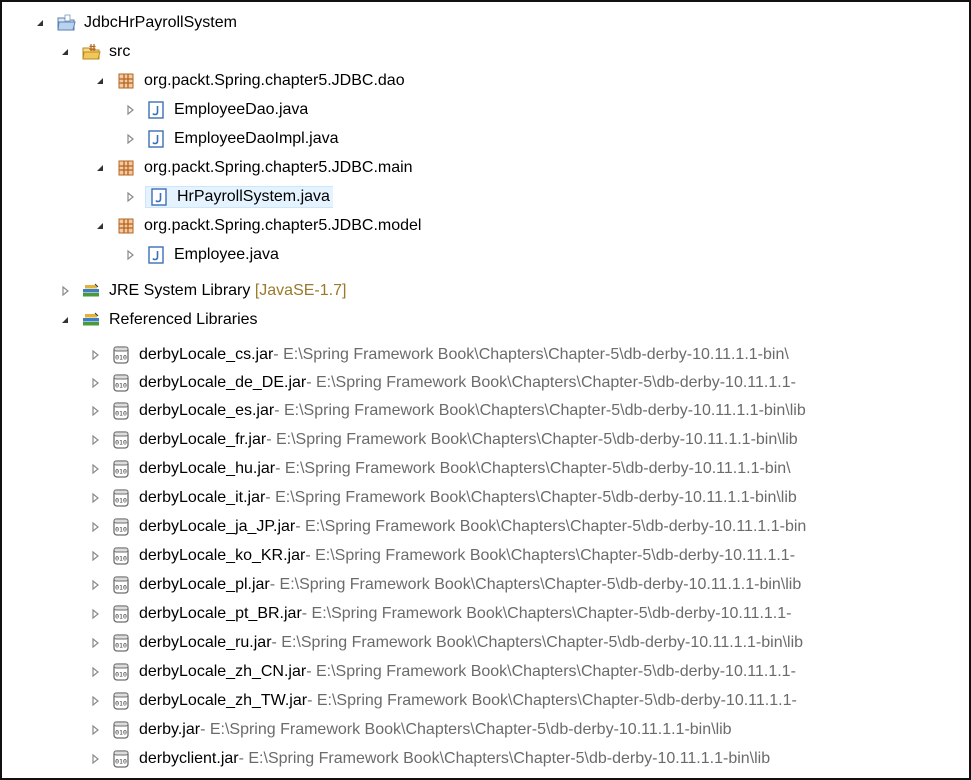 The image size is (971, 780). What do you see at coordinates (241, 109) in the screenshot?
I see `file-label: EmployeeDao.java` at bounding box center [241, 109].